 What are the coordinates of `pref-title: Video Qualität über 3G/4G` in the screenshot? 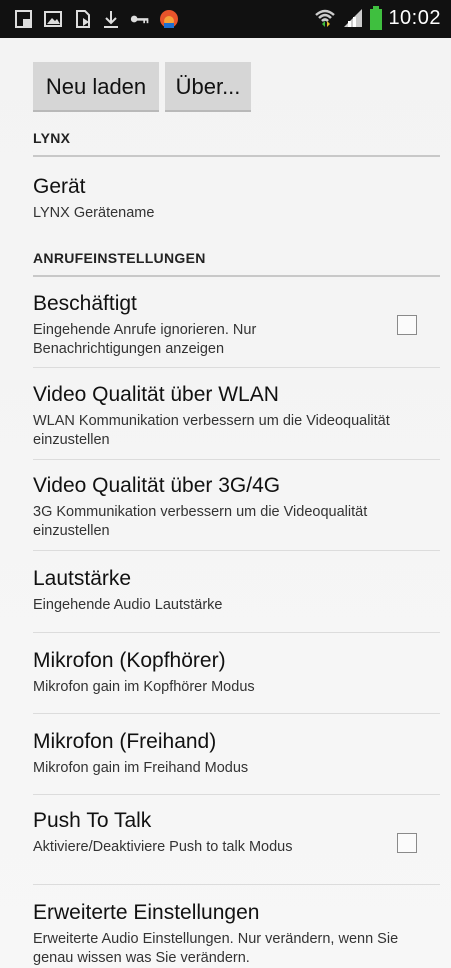 It's located at (157, 485).